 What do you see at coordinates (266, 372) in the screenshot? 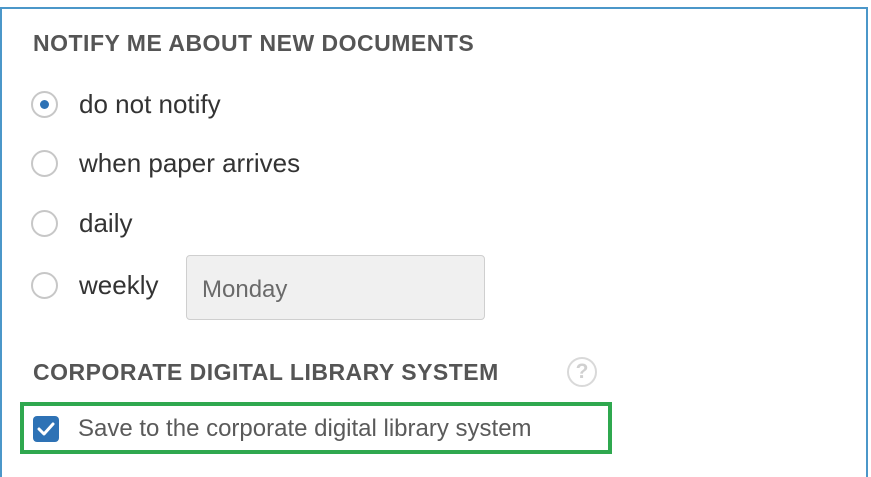
I see `cdls-section-title: CORPORATE DIGITAL LIBRARY SYSTEM` at bounding box center [266, 372].